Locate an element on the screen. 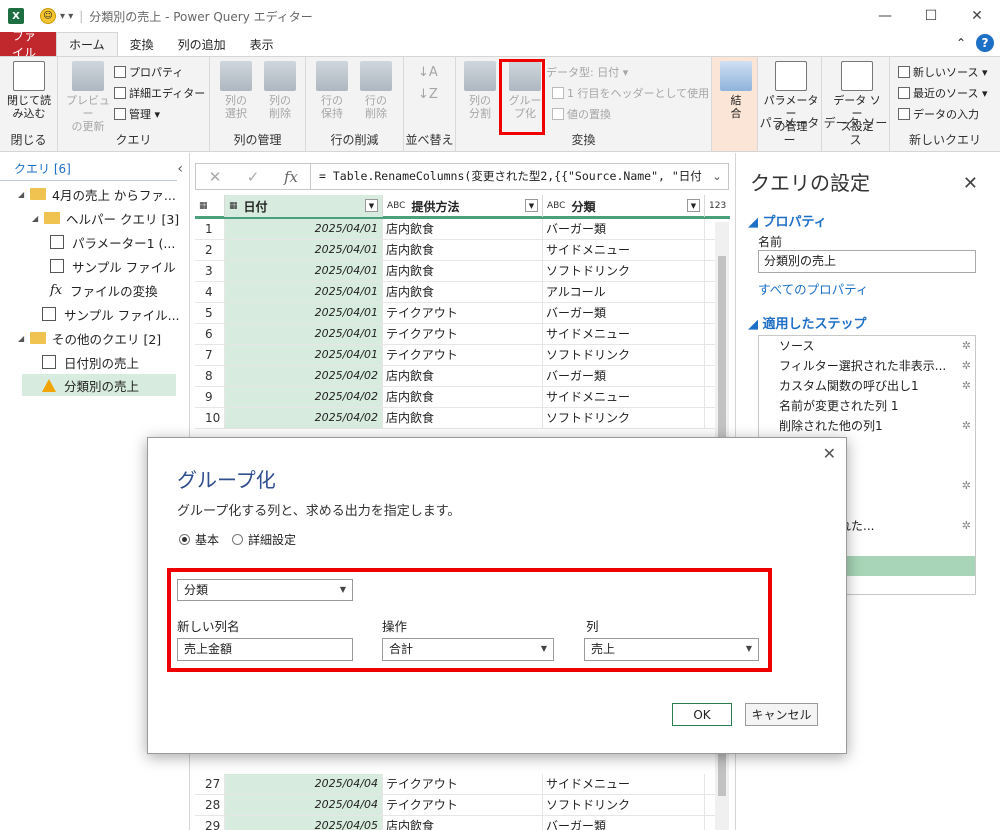  radio-advanced: 詳細設定 is located at coordinates (264, 539).